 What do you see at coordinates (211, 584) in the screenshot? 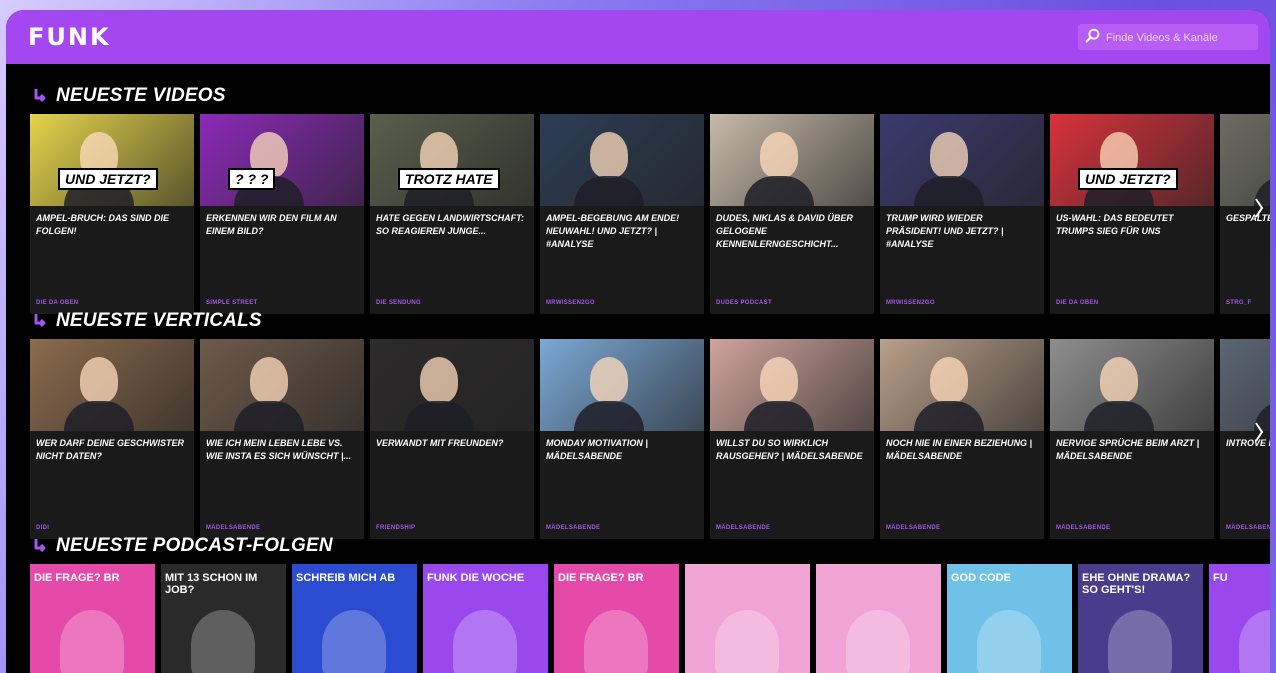
I see `podcast-label: MIT 13 SCHON IM JOB?` at bounding box center [211, 584].